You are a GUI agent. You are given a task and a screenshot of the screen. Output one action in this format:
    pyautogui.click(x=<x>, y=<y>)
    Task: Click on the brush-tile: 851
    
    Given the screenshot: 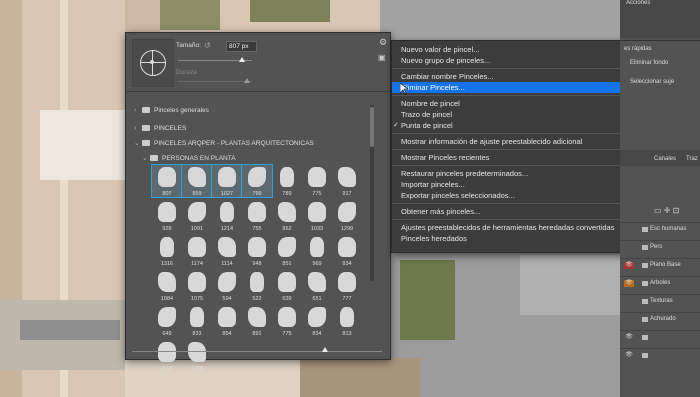 What is the action you would take?
    pyautogui.click(x=287, y=251)
    